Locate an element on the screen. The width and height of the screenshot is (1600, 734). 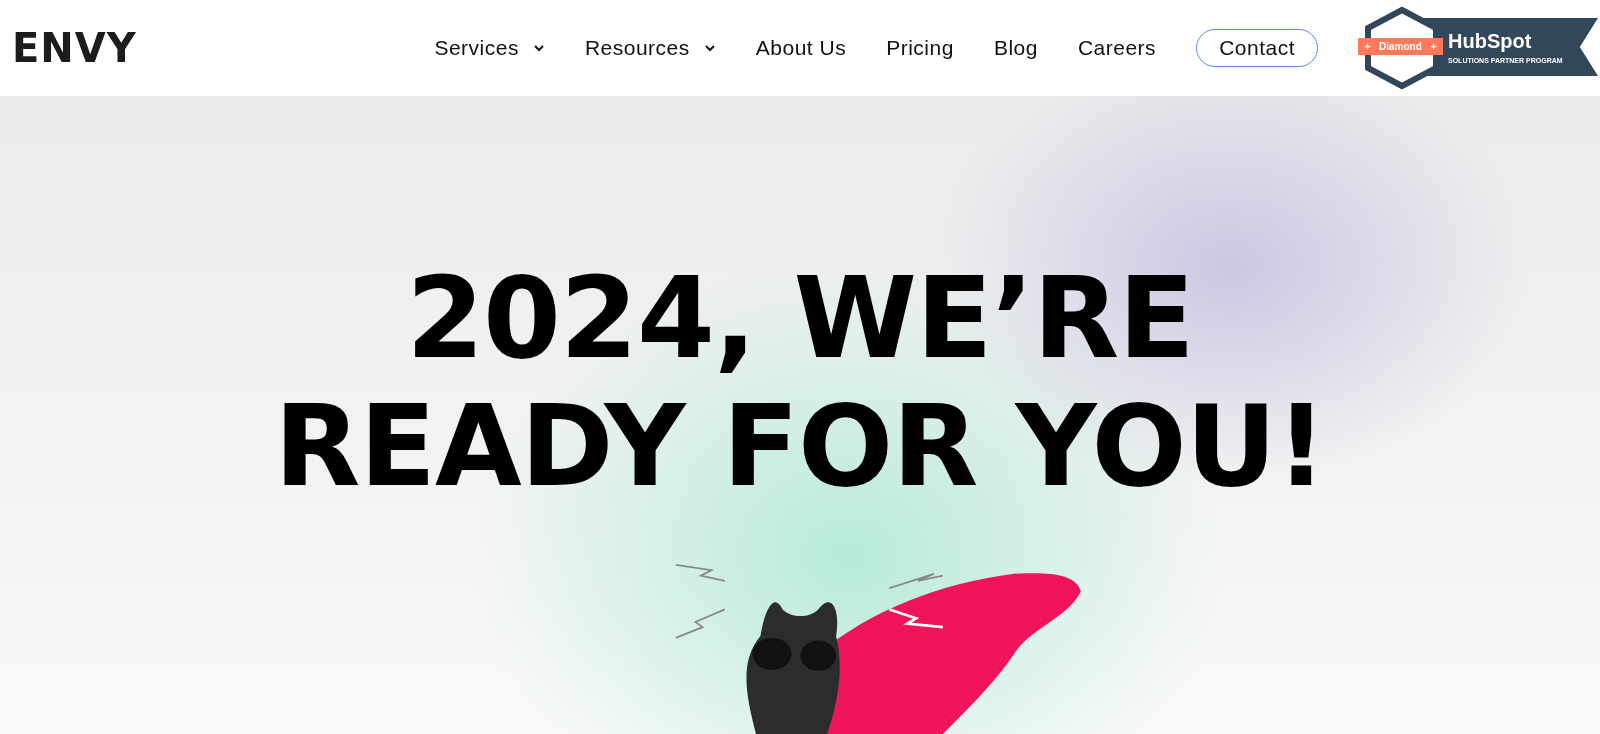
brand-wordmark: HubSpot is located at coordinates (1490, 41).